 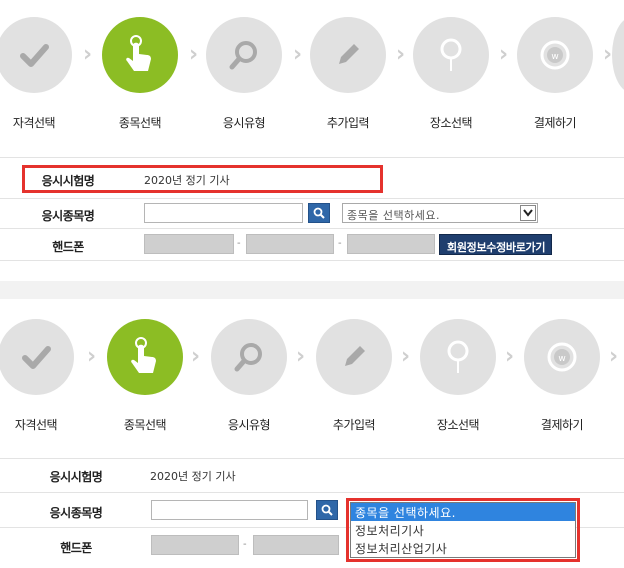 I want to click on subject-select-value: 종목을 선택하세요., so click(x=393, y=215).